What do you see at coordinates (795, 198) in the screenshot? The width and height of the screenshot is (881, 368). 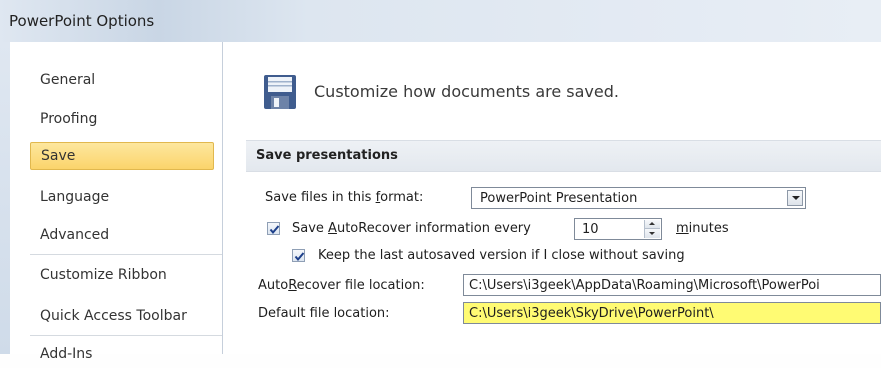 I see `chevron-down-icon` at bounding box center [795, 198].